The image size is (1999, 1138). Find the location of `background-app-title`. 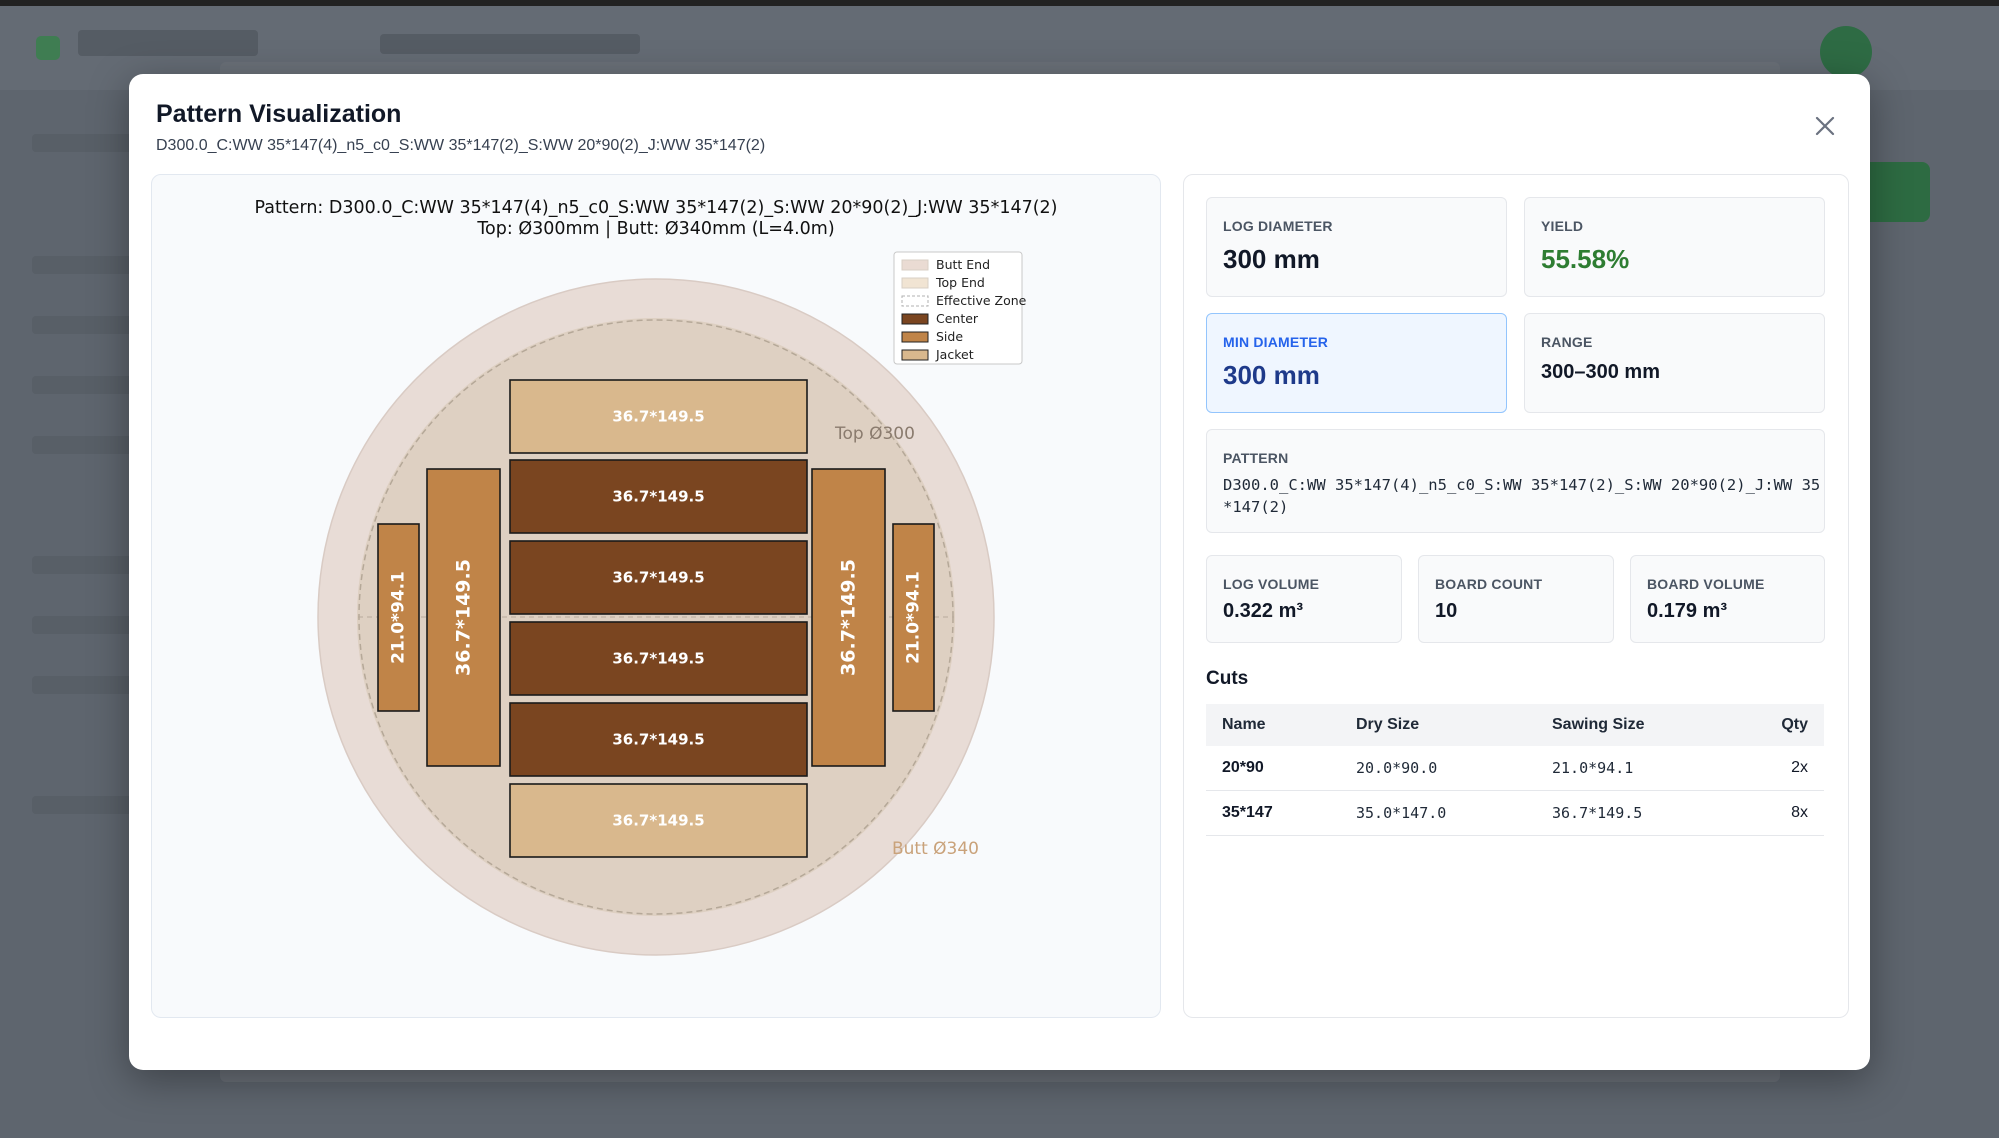

background-app-title is located at coordinates (510, 44).